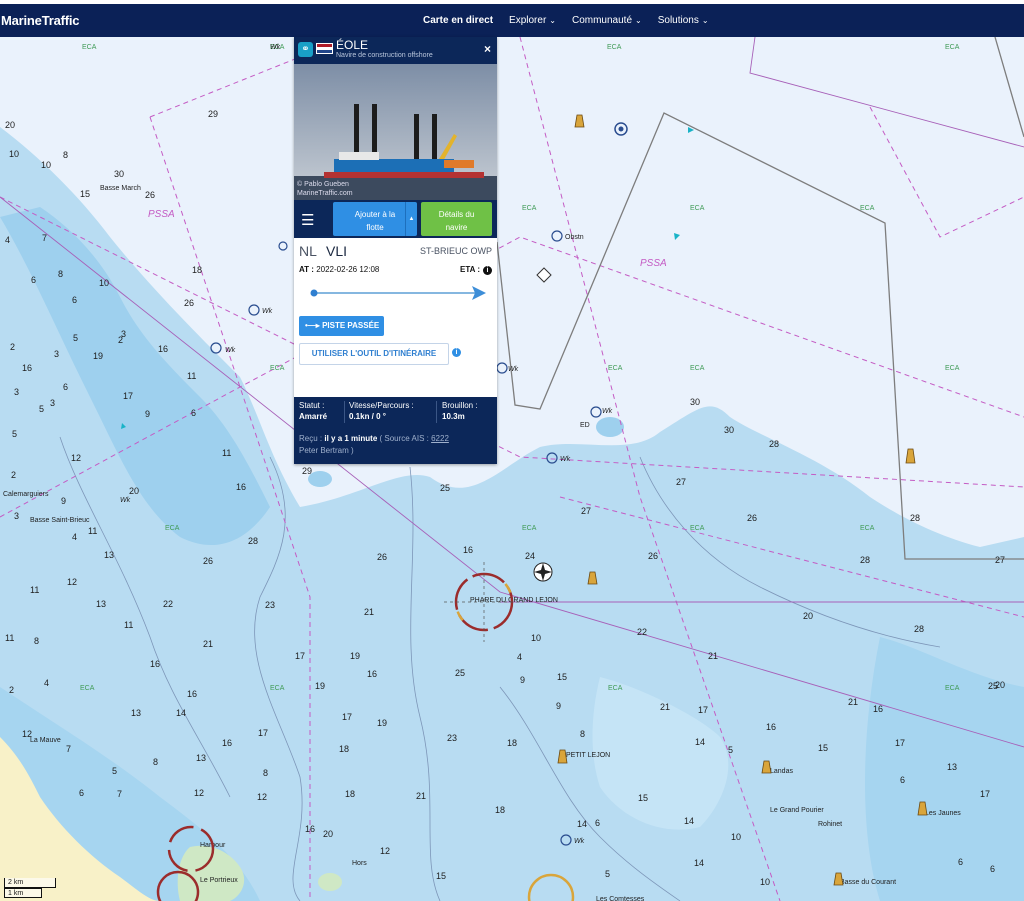 The height and width of the screenshot is (901, 1024). What do you see at coordinates (395, 50) in the screenshot?
I see `vessel-panel-header: ⚭ ÉOLE Navire de construction offshore ×` at bounding box center [395, 50].